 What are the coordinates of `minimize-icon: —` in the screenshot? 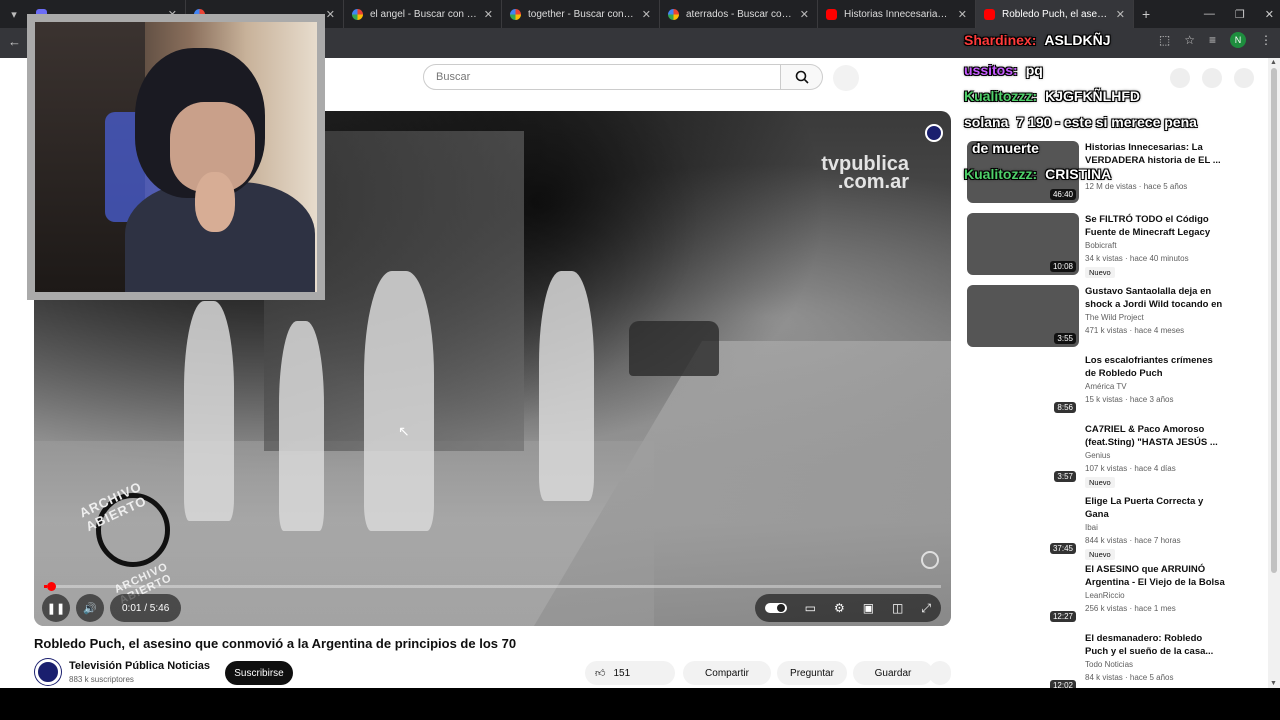 It's located at (1209, 14).